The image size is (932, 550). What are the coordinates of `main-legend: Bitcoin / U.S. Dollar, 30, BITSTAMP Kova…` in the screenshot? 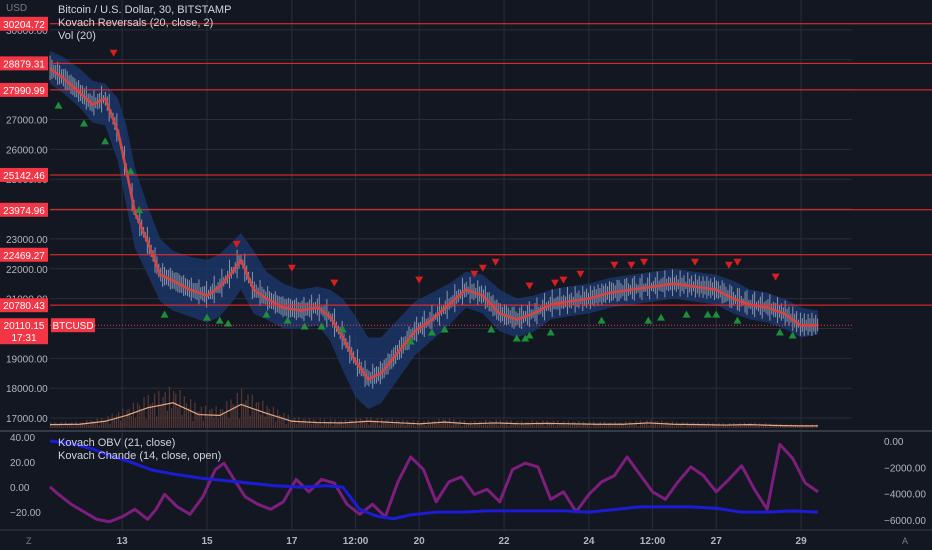 It's located at (144, 23).